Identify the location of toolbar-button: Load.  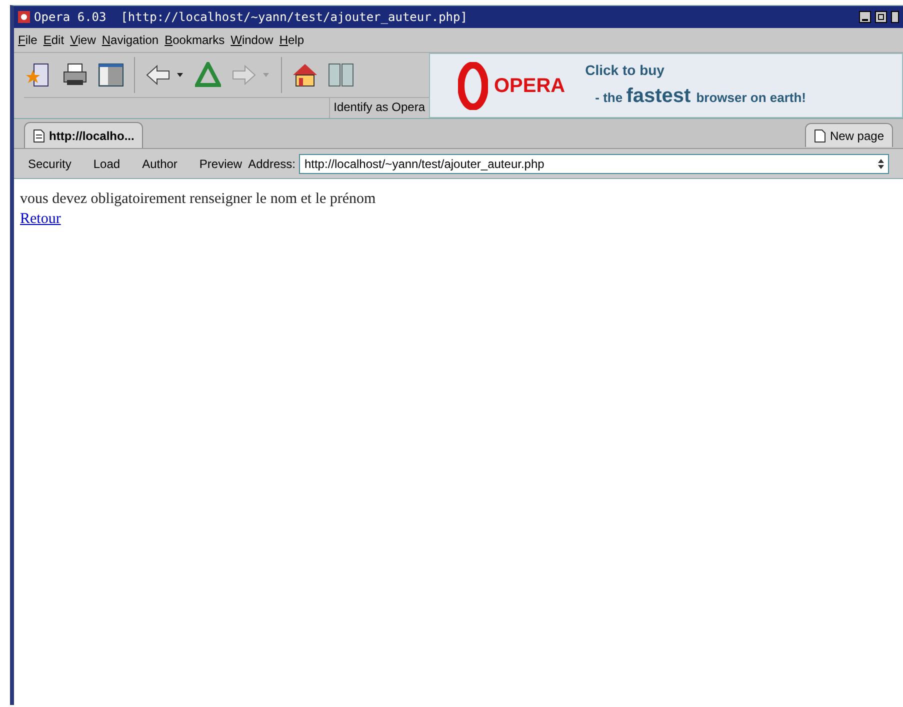
(106, 163).